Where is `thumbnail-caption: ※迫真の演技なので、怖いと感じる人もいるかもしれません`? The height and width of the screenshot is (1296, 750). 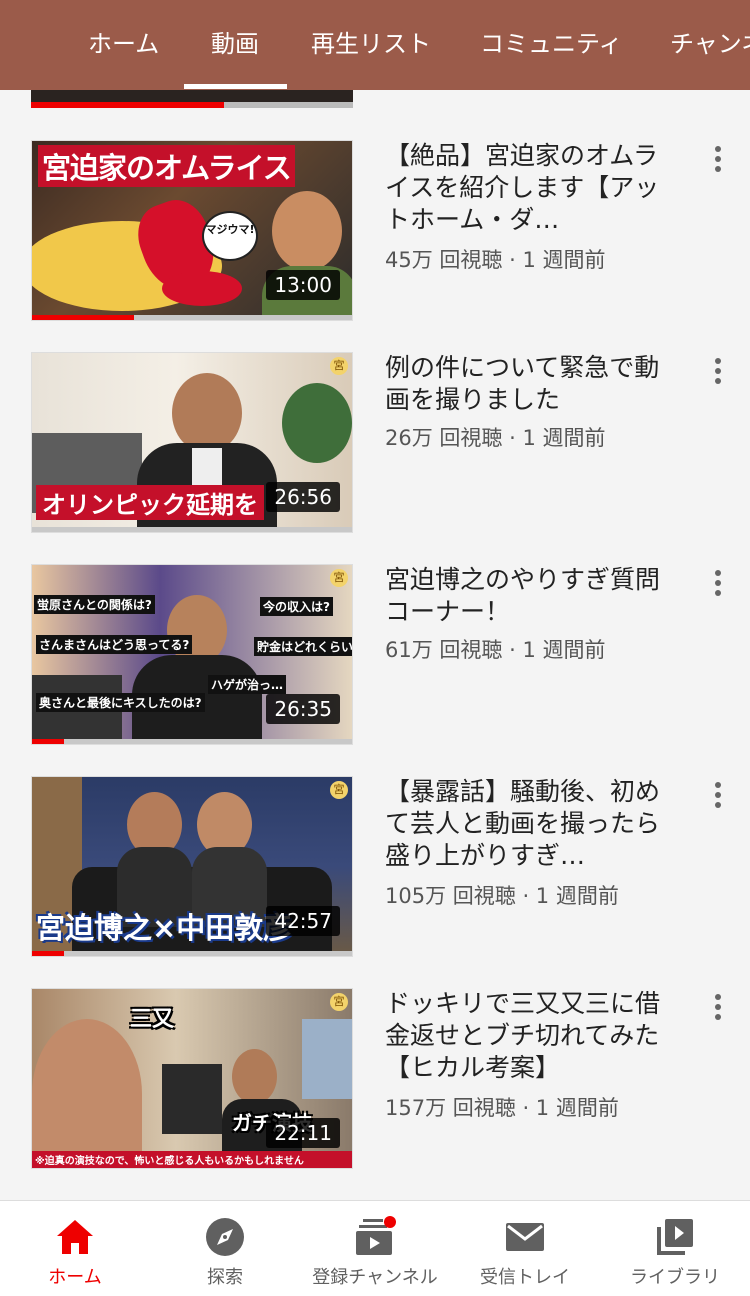 thumbnail-caption: ※迫真の演技なので、怖いと感じる人もいるかもしれません is located at coordinates (192, 1159).